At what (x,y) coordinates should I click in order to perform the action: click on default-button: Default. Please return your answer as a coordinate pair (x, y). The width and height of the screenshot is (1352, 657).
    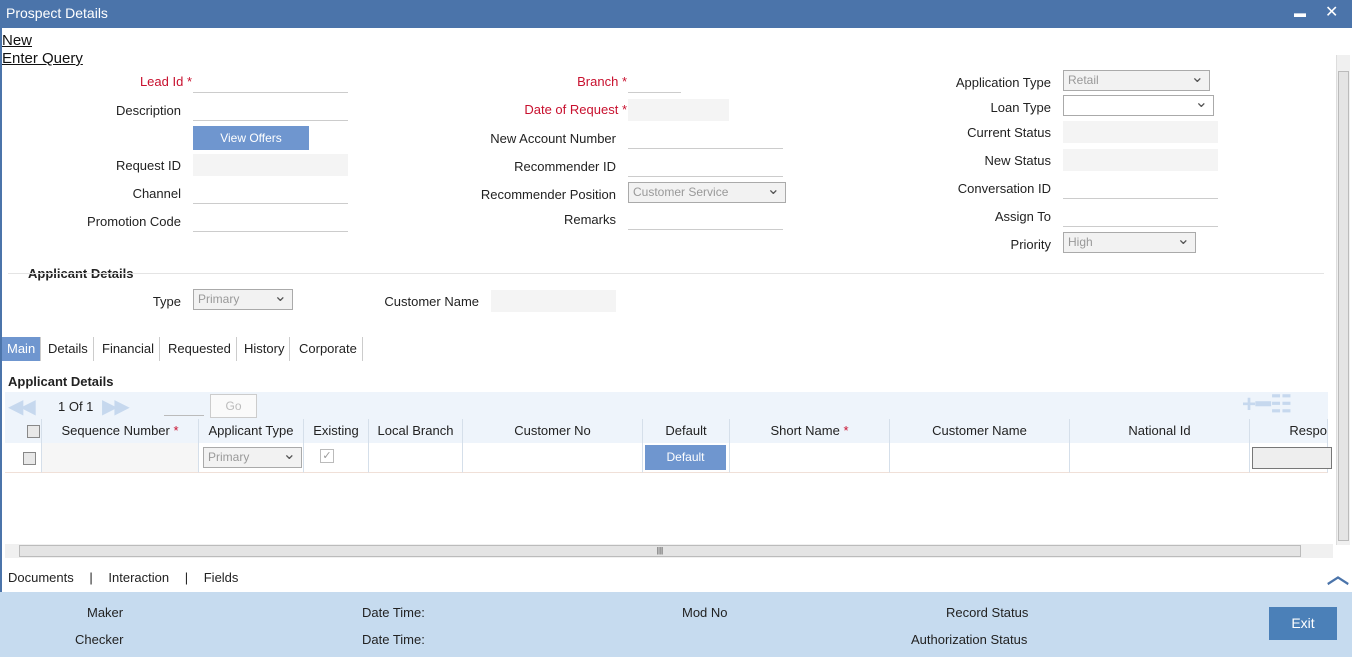
    Looking at the image, I should click on (685, 457).